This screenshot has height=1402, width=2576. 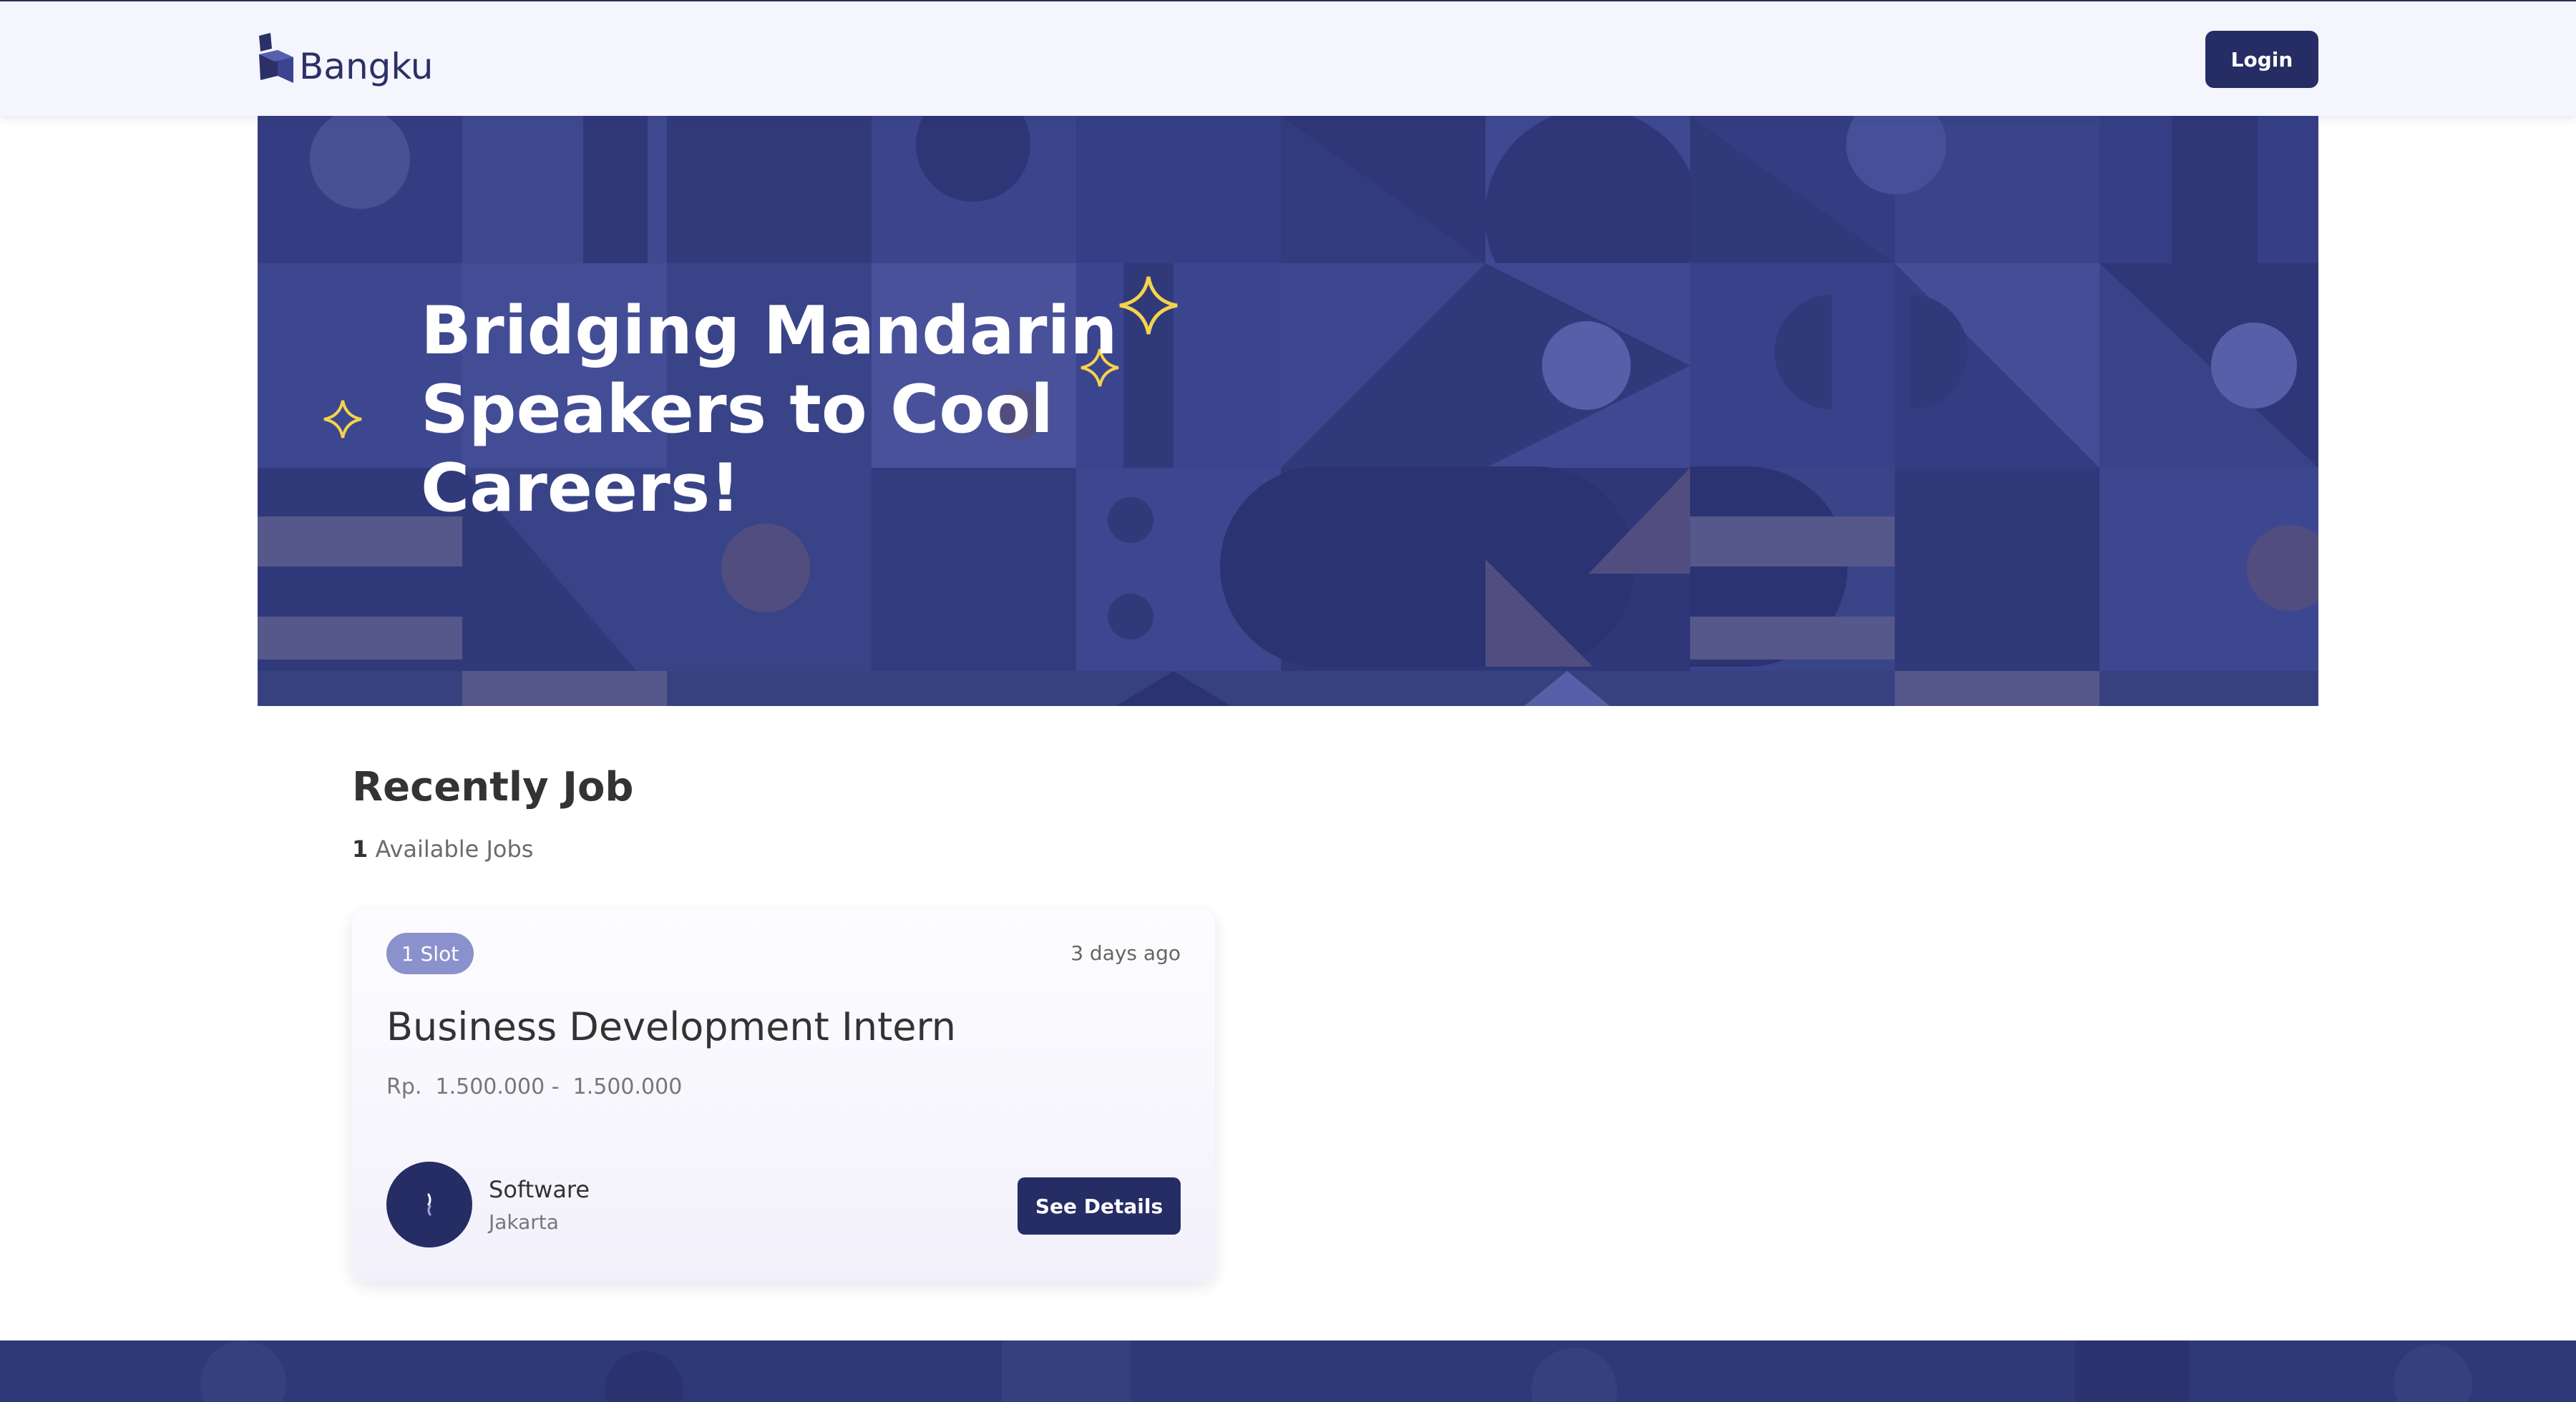 What do you see at coordinates (454, 849) in the screenshot?
I see `jobs-count-label: Available Jobs` at bounding box center [454, 849].